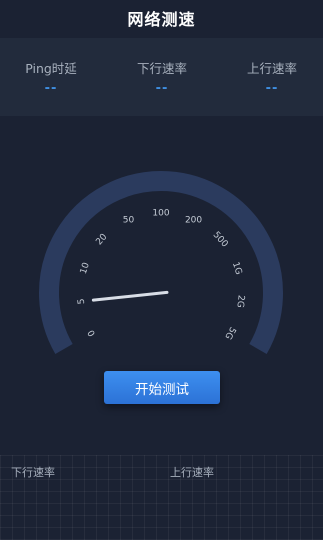  Describe the element at coordinates (51, 77) in the screenshot. I see `stat-ping: Ping时延 --` at that location.